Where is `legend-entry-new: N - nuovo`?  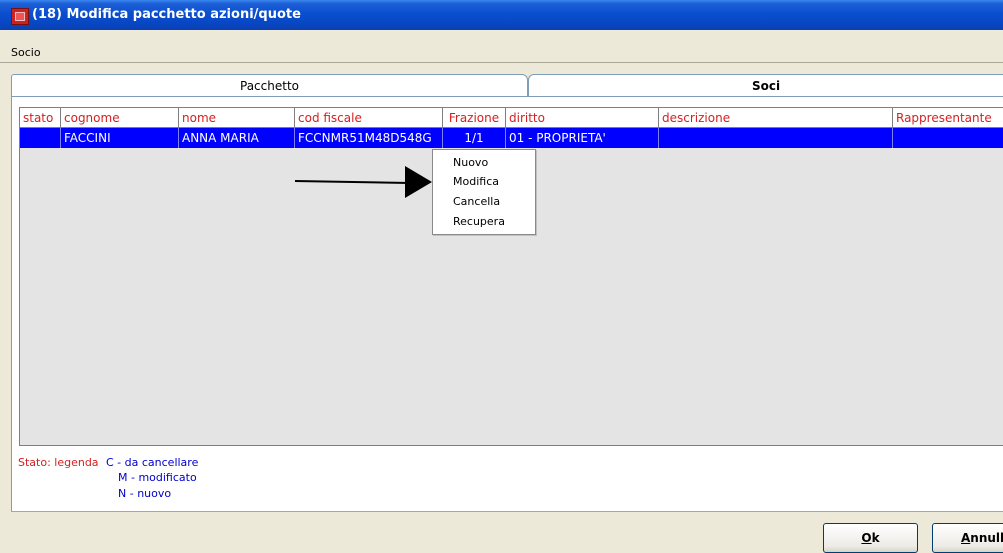
legend-entry-new: N - nuovo is located at coordinates (145, 493).